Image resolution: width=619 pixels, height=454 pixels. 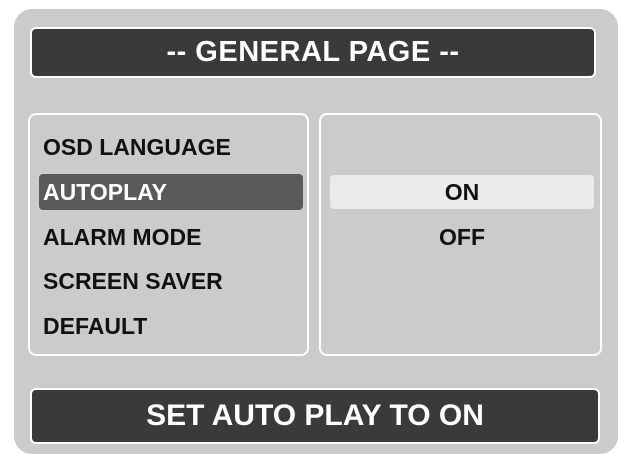 I want to click on menu-item-osd-language: OSD LANGUAGE, so click(x=171, y=147).